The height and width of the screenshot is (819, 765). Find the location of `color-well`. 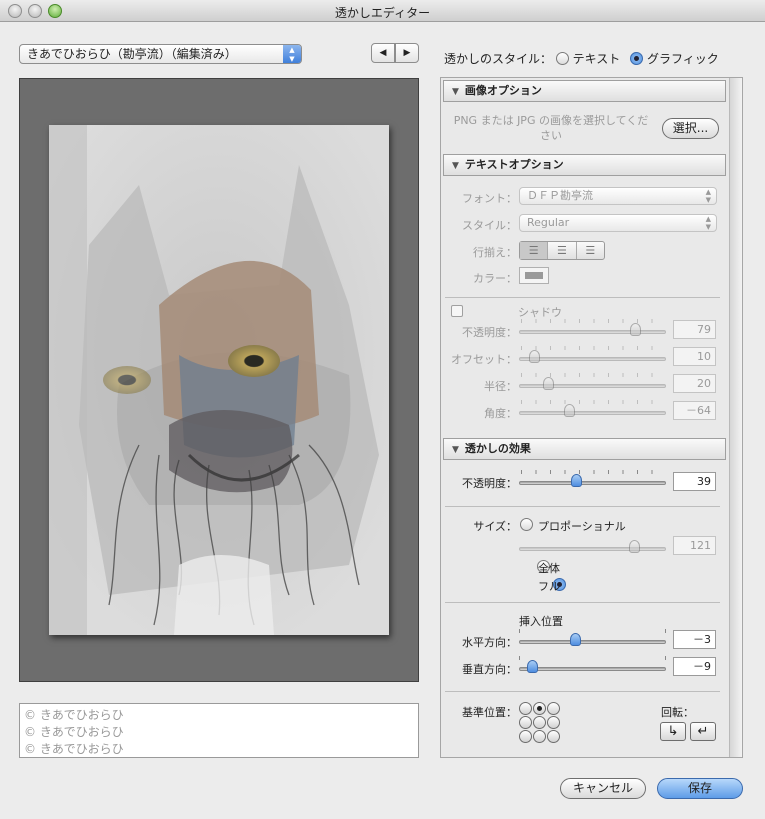

color-well is located at coordinates (534, 275).